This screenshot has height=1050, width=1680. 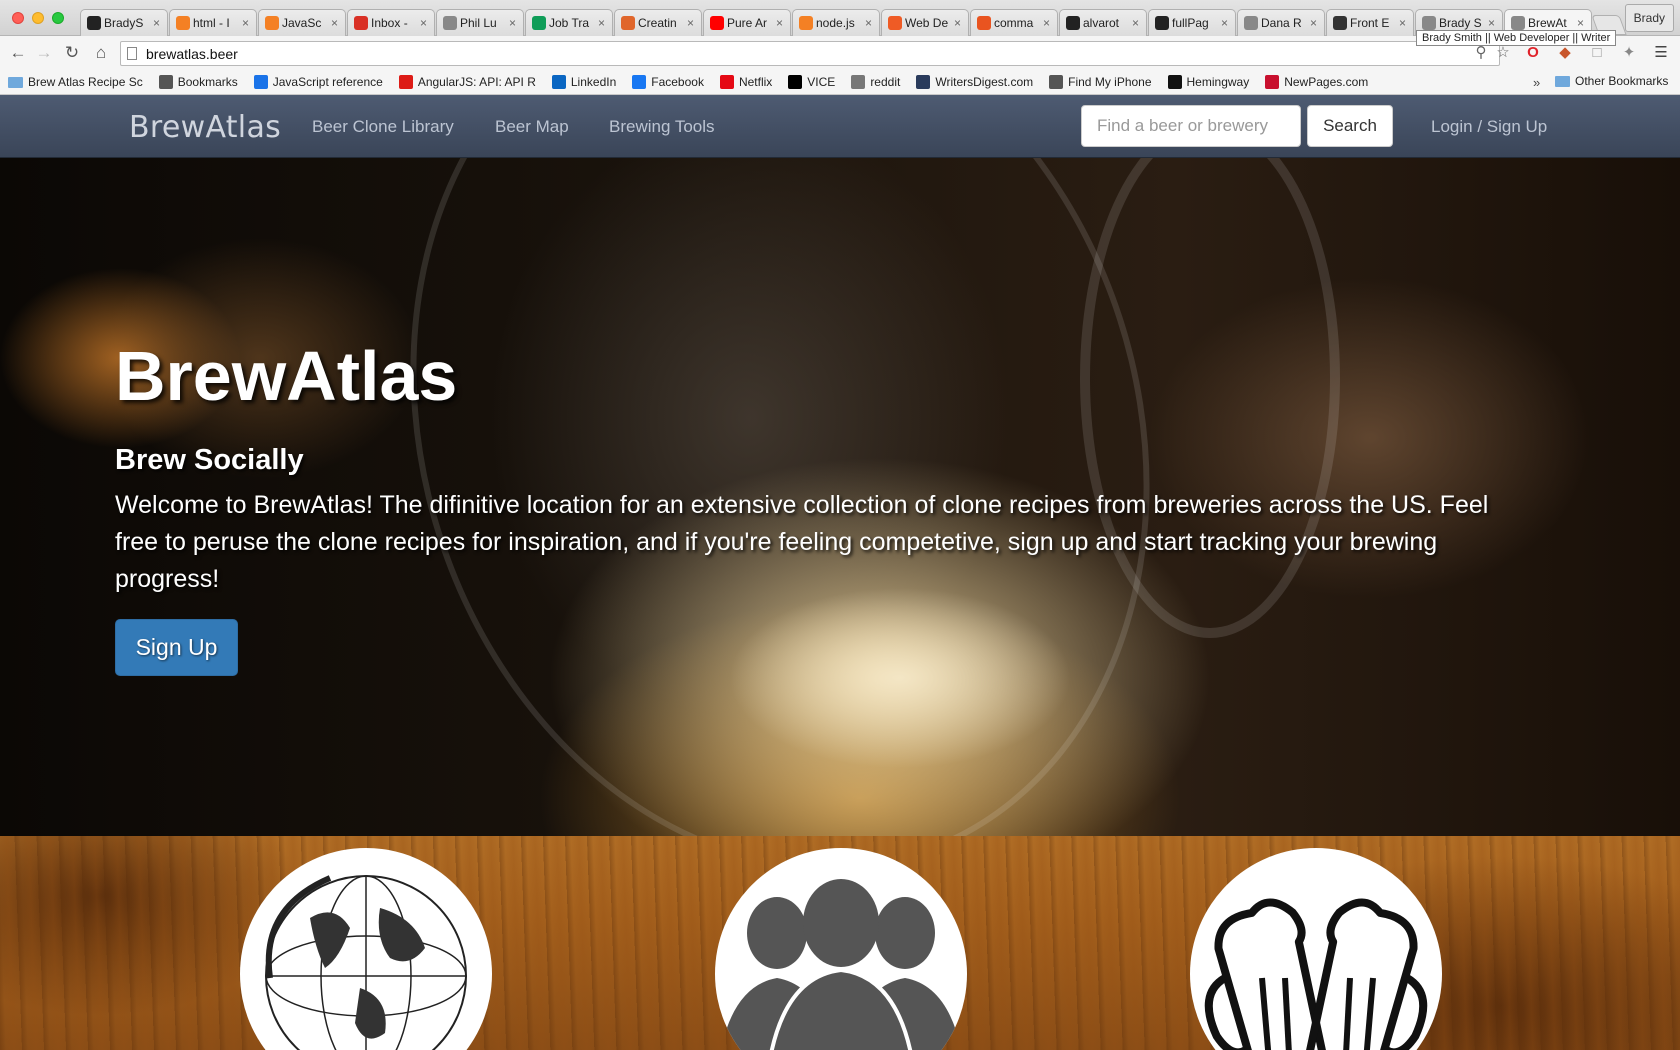 I want to click on fox-extension-icon: ◆, so click(x=1565, y=53).